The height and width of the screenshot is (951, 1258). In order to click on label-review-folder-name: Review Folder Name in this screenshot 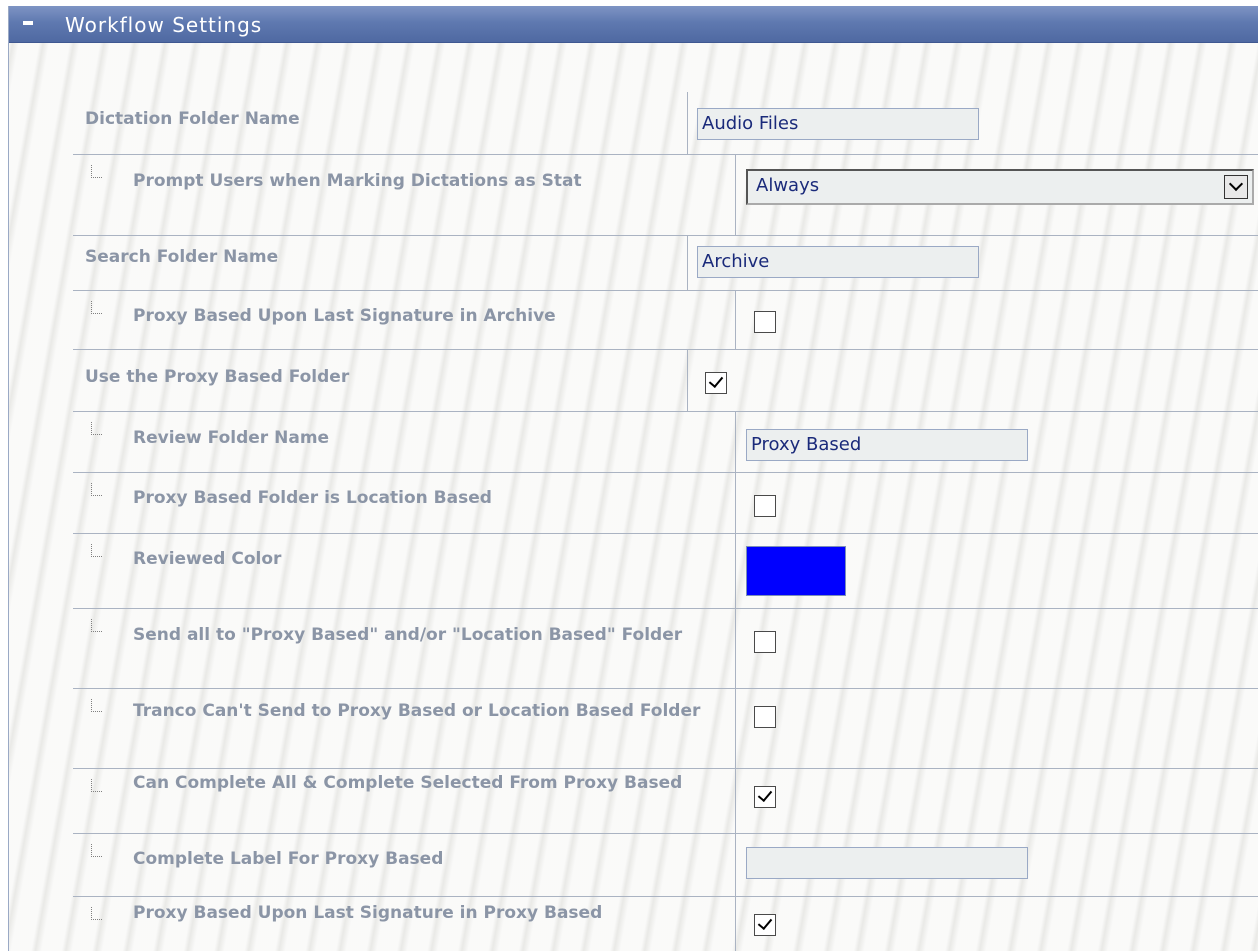, I will do `click(231, 438)`.